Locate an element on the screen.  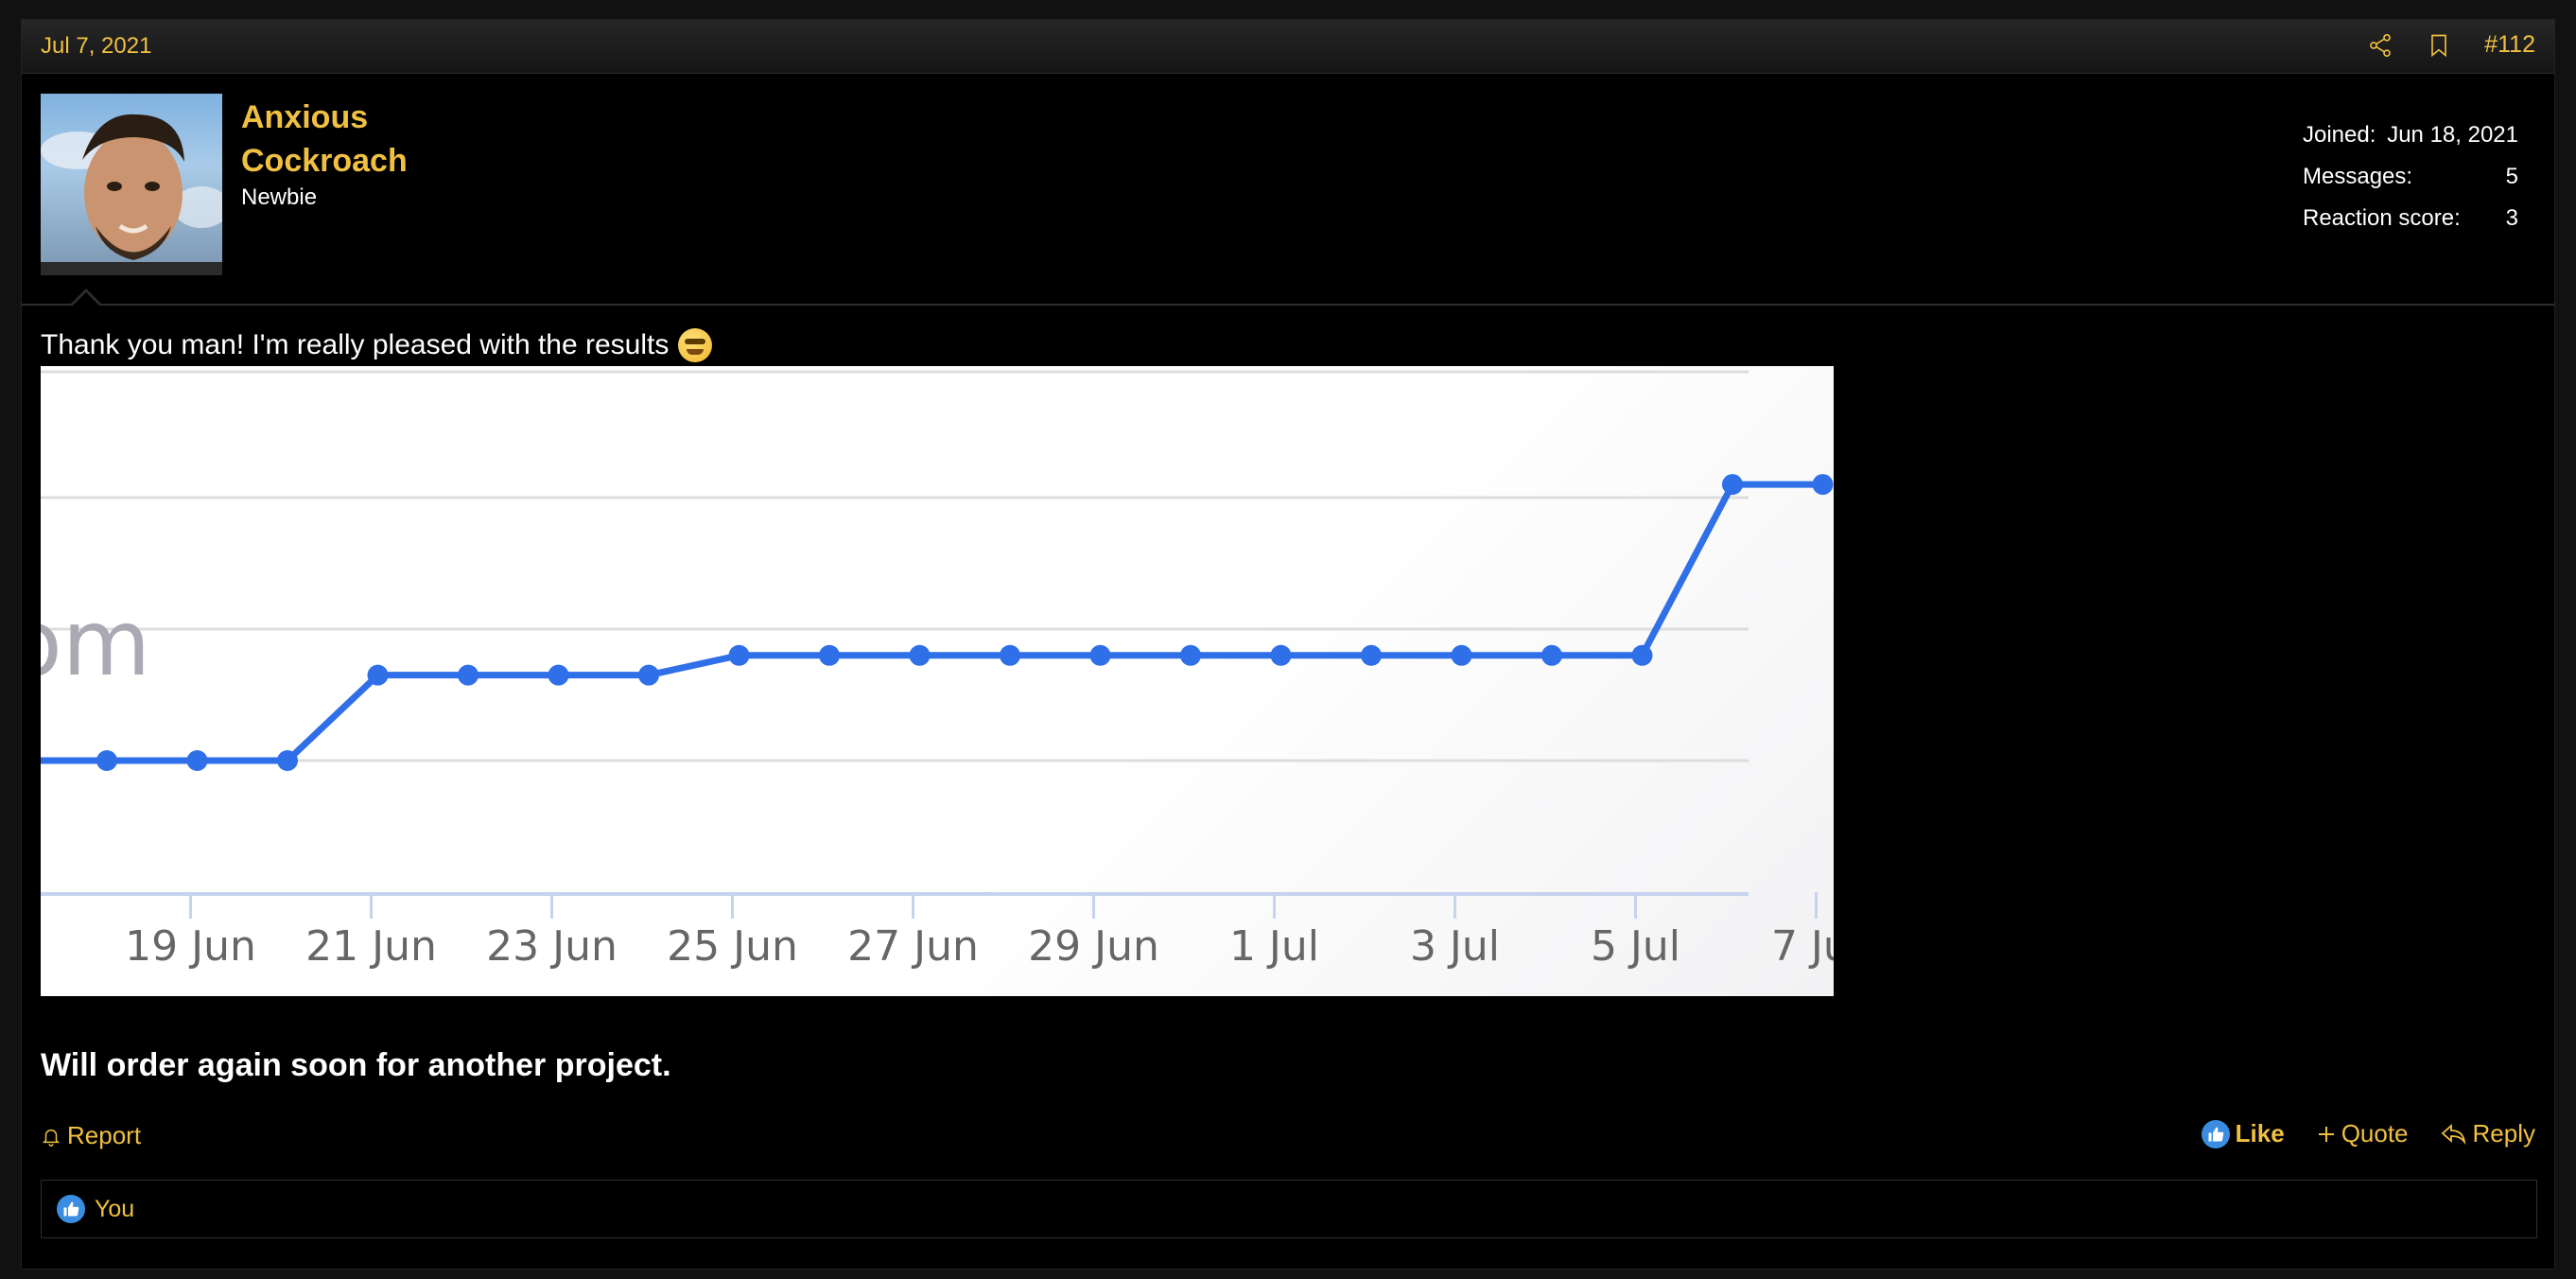
share-icon is located at coordinates (2380, 45).